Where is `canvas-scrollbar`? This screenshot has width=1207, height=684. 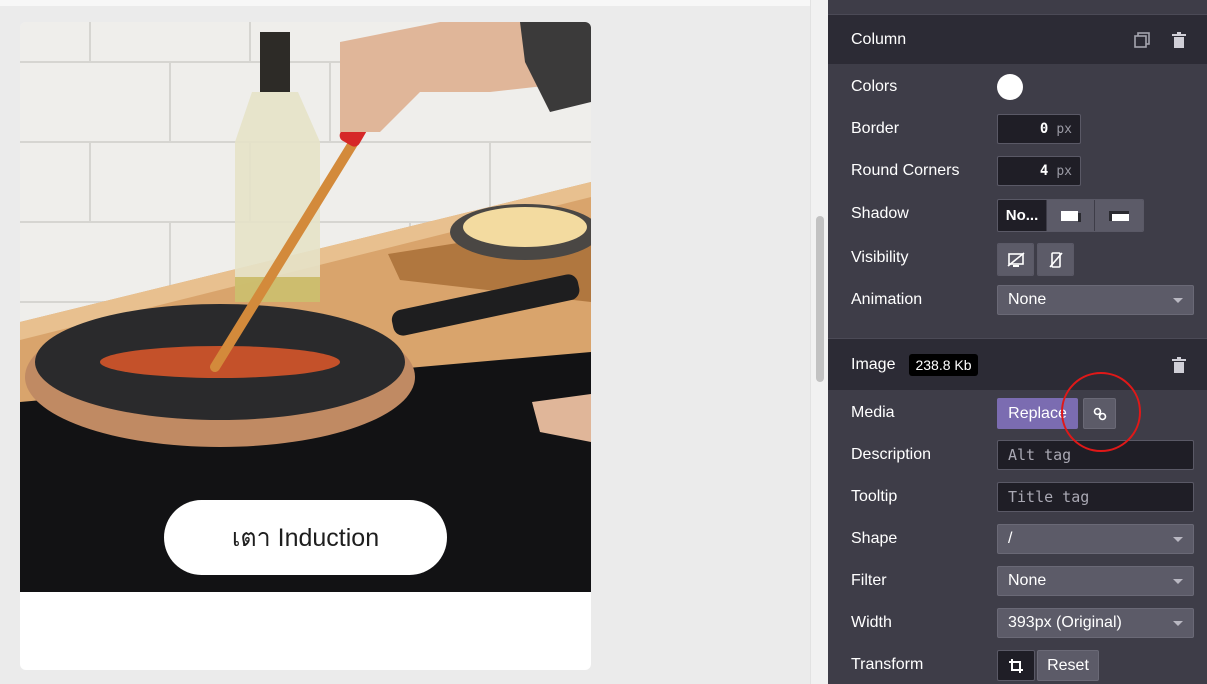 canvas-scrollbar is located at coordinates (819, 342).